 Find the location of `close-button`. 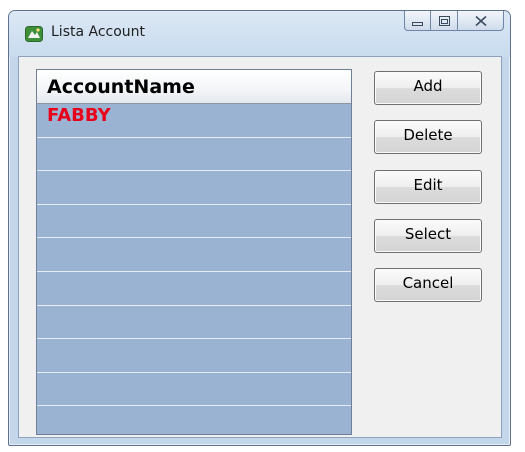

close-button is located at coordinates (481, 21).